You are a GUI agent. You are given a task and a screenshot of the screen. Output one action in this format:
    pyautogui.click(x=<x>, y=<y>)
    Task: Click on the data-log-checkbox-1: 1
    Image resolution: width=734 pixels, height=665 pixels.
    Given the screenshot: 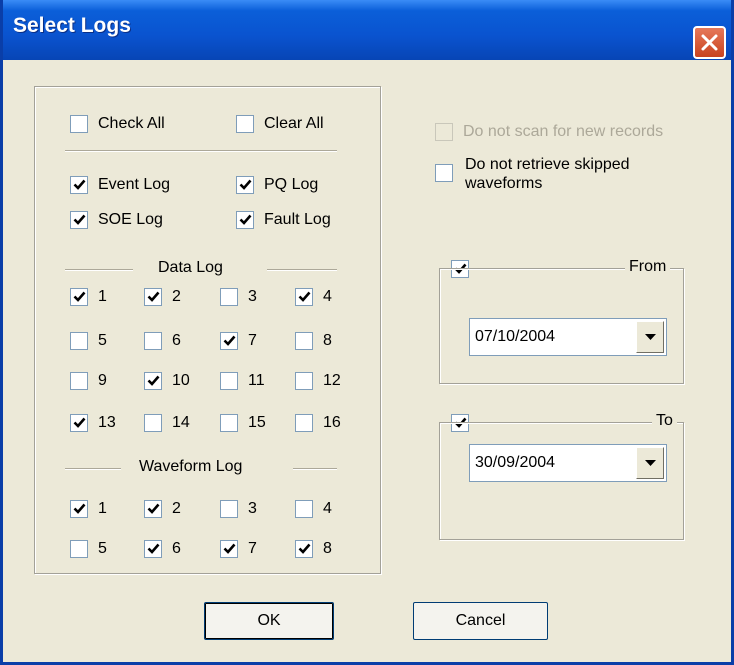 What is the action you would take?
    pyautogui.click(x=88, y=297)
    